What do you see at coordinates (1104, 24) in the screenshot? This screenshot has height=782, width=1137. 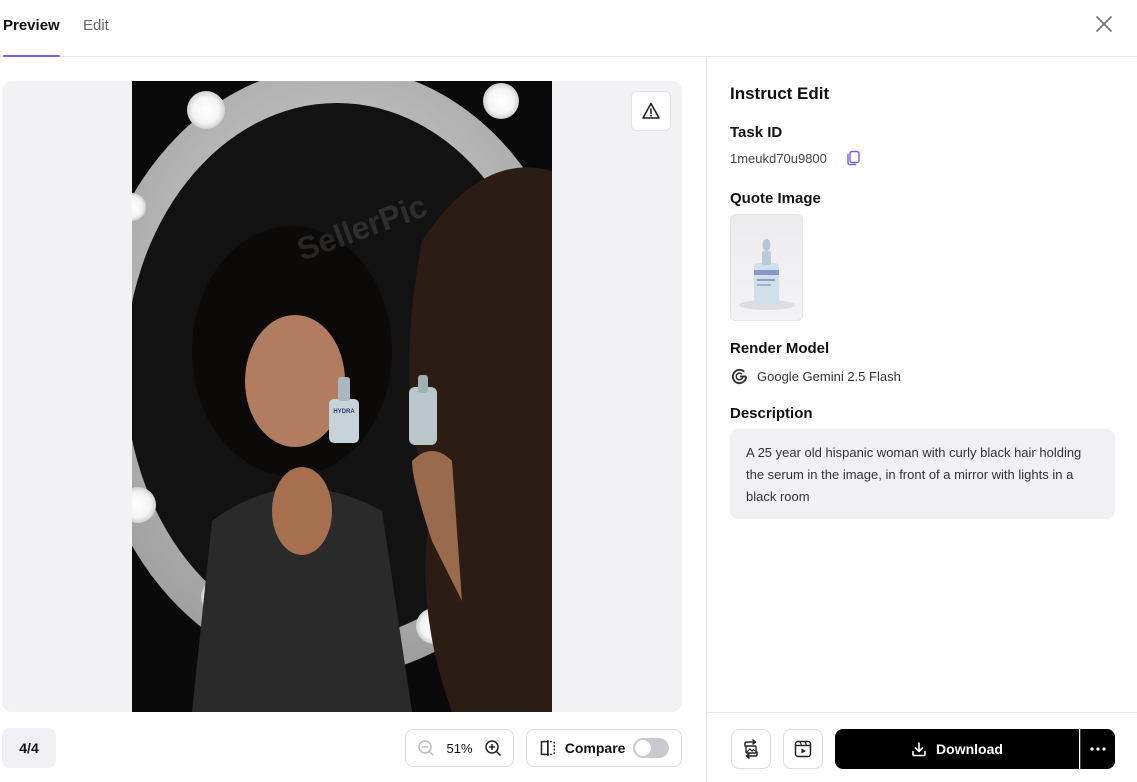 I see `close-icon` at bounding box center [1104, 24].